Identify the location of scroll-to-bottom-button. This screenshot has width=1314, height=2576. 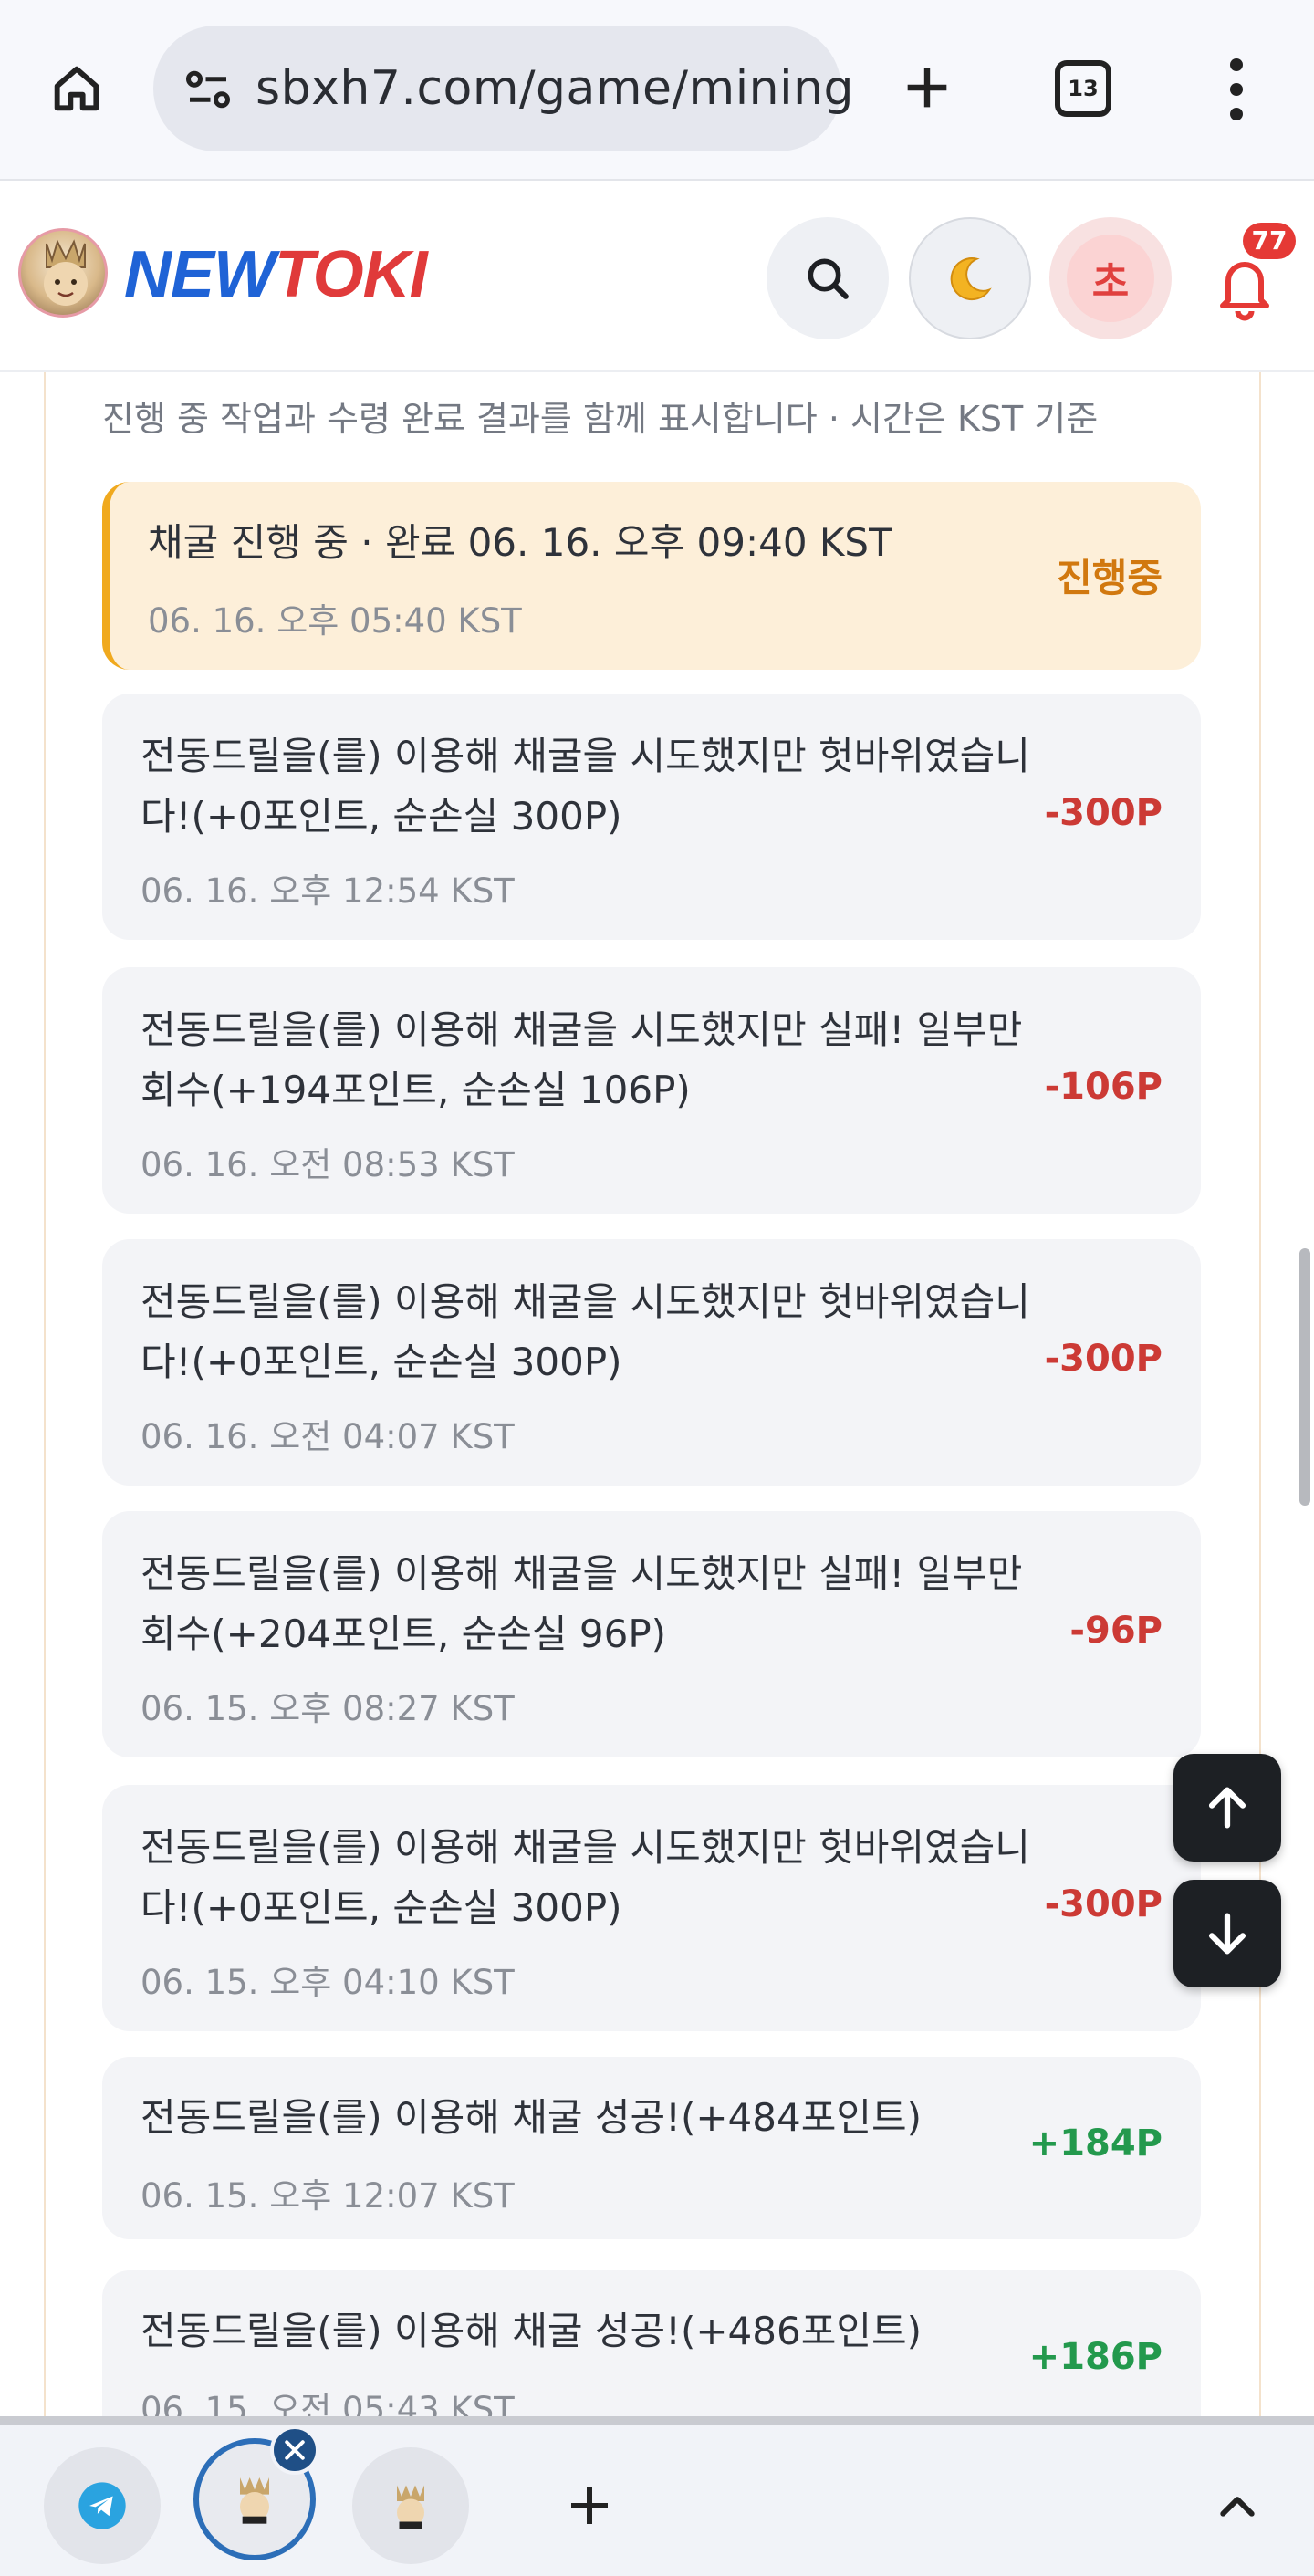
(1227, 1933).